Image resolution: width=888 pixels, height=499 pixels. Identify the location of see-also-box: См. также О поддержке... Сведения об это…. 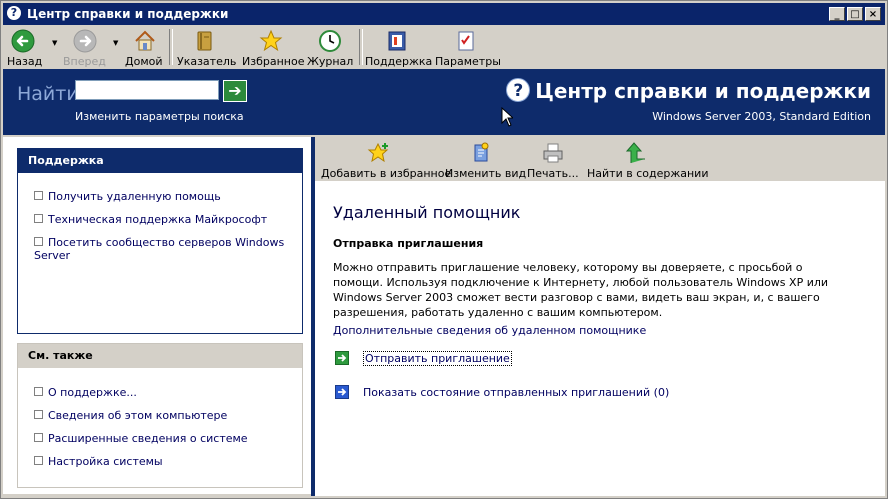
(160, 415).